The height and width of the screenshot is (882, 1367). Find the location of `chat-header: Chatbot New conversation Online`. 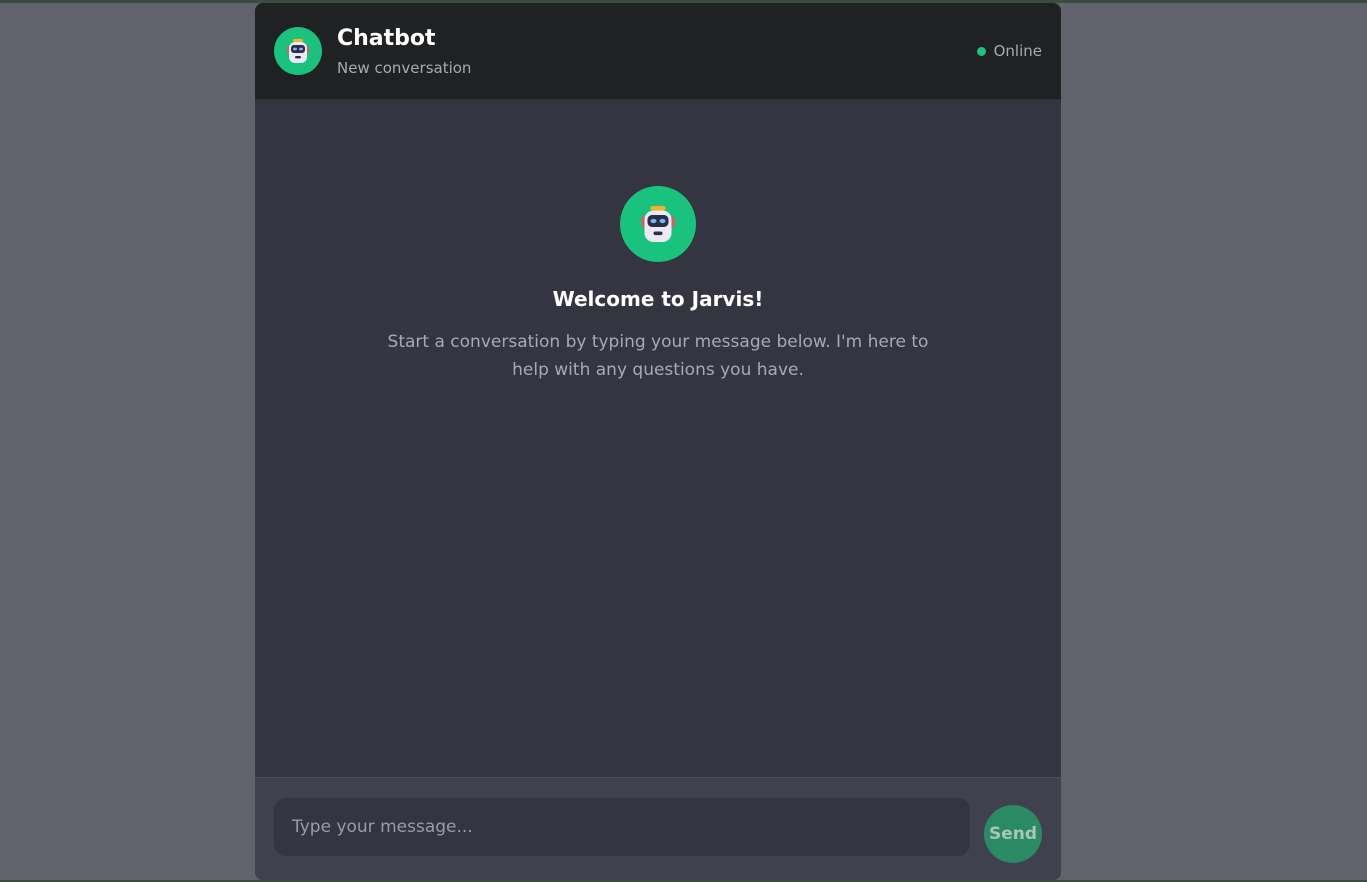

chat-header: Chatbot New conversation Online is located at coordinates (658, 51).